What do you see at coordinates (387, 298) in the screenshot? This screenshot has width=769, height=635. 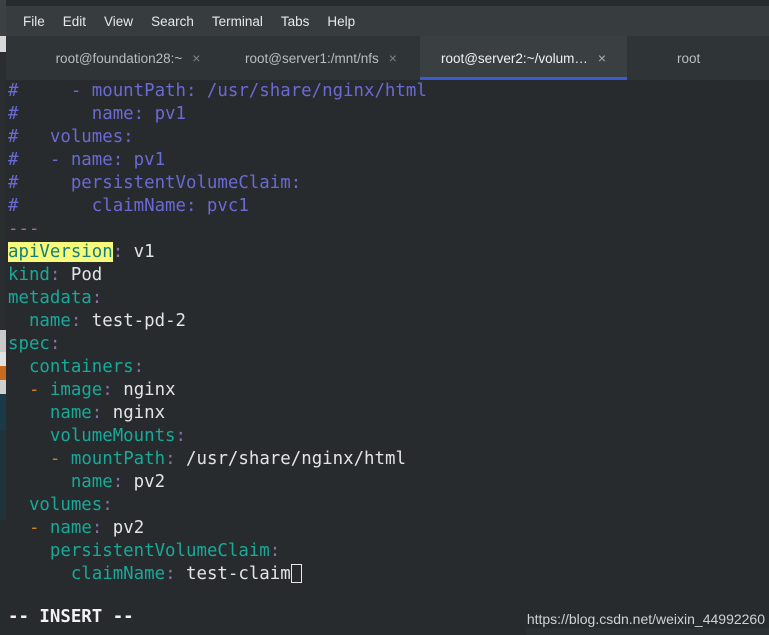 I see `editor-line: metadata:` at bounding box center [387, 298].